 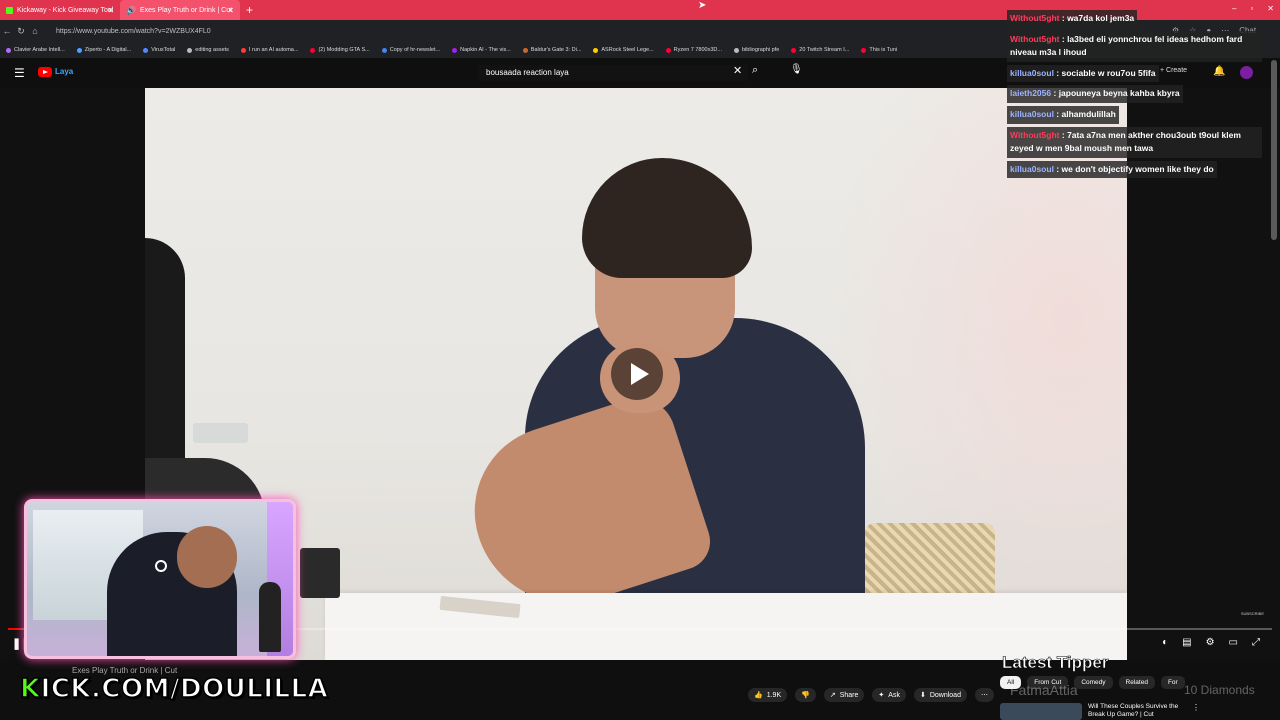 I want to click on tab-label: Exes Play Truth or Drink | Cut, so click(x=186, y=10).